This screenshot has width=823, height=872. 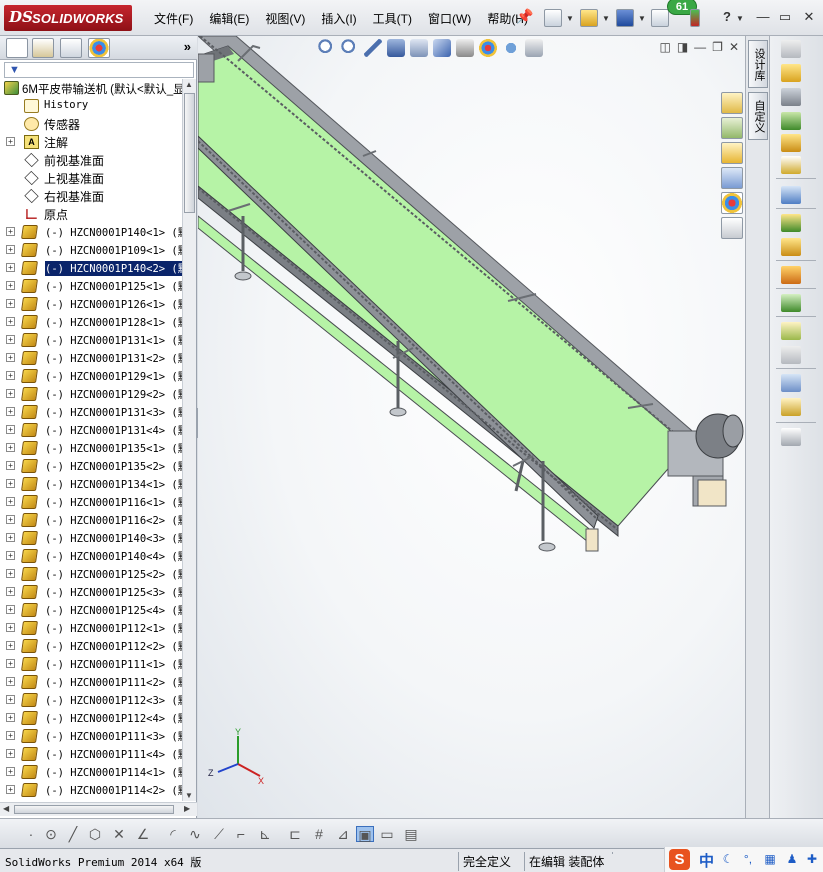 What do you see at coordinates (295, 834) in the screenshot?
I see `smart-dimension-icon: ⊏` at bounding box center [295, 834].